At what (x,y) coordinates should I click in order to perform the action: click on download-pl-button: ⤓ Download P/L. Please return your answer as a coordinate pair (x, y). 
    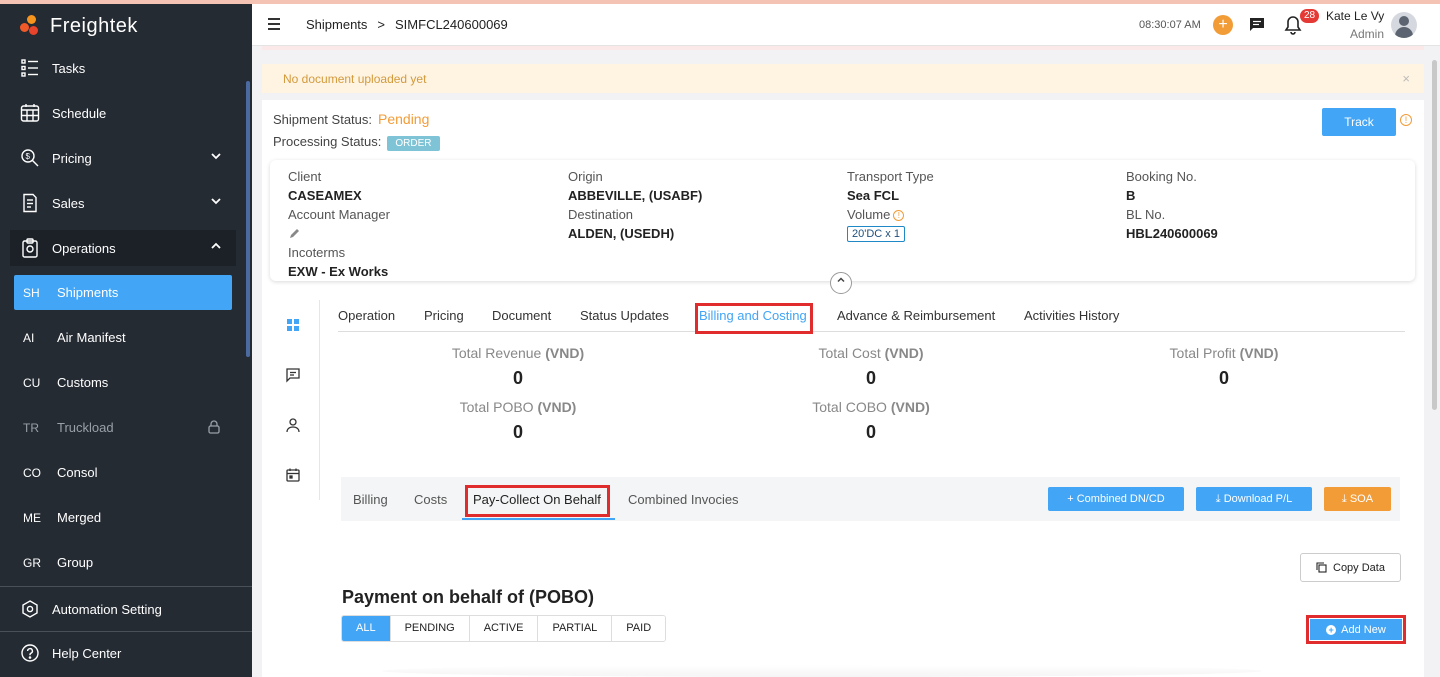
    Looking at the image, I should click on (1254, 499).